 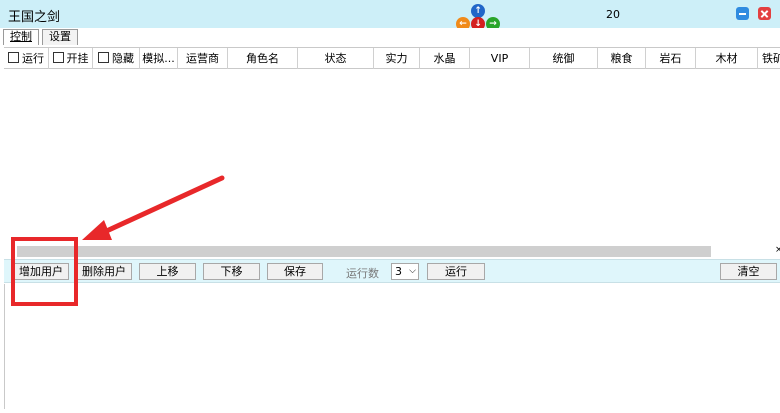 What do you see at coordinates (203, 58) in the screenshot?
I see `column-header-operator: 运营商` at bounding box center [203, 58].